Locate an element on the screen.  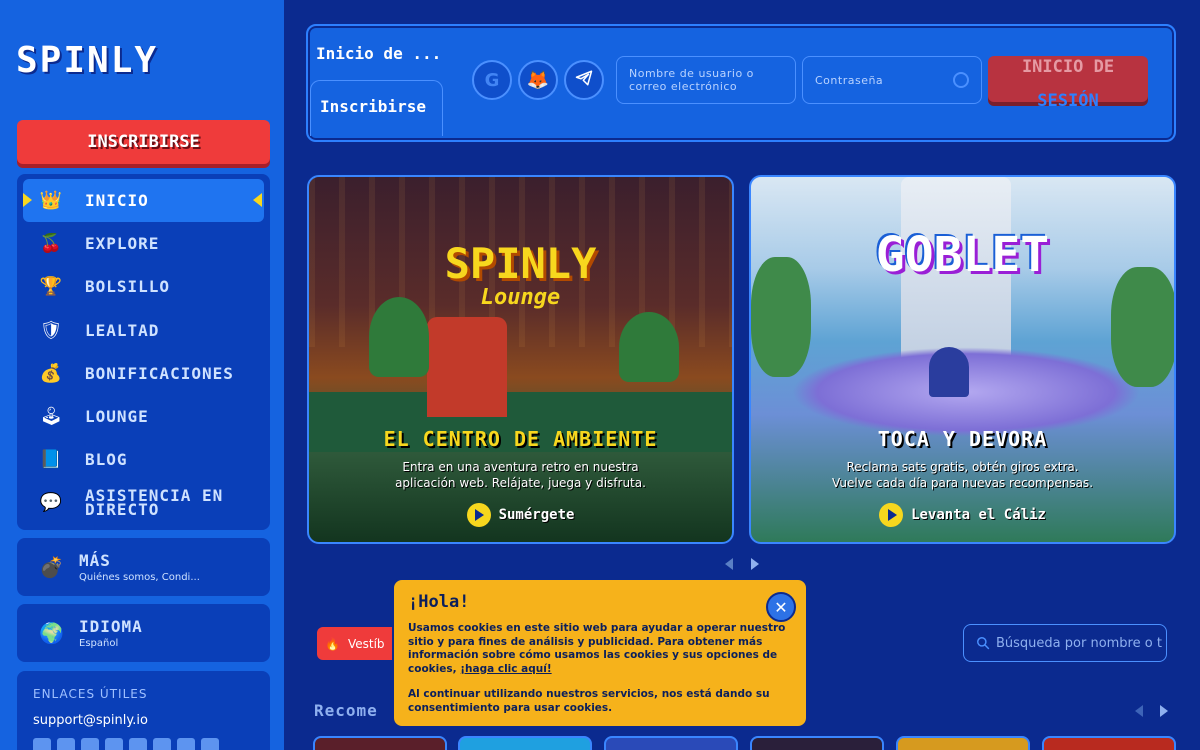
crown-icon: 👑 is located at coordinates (51, 201).